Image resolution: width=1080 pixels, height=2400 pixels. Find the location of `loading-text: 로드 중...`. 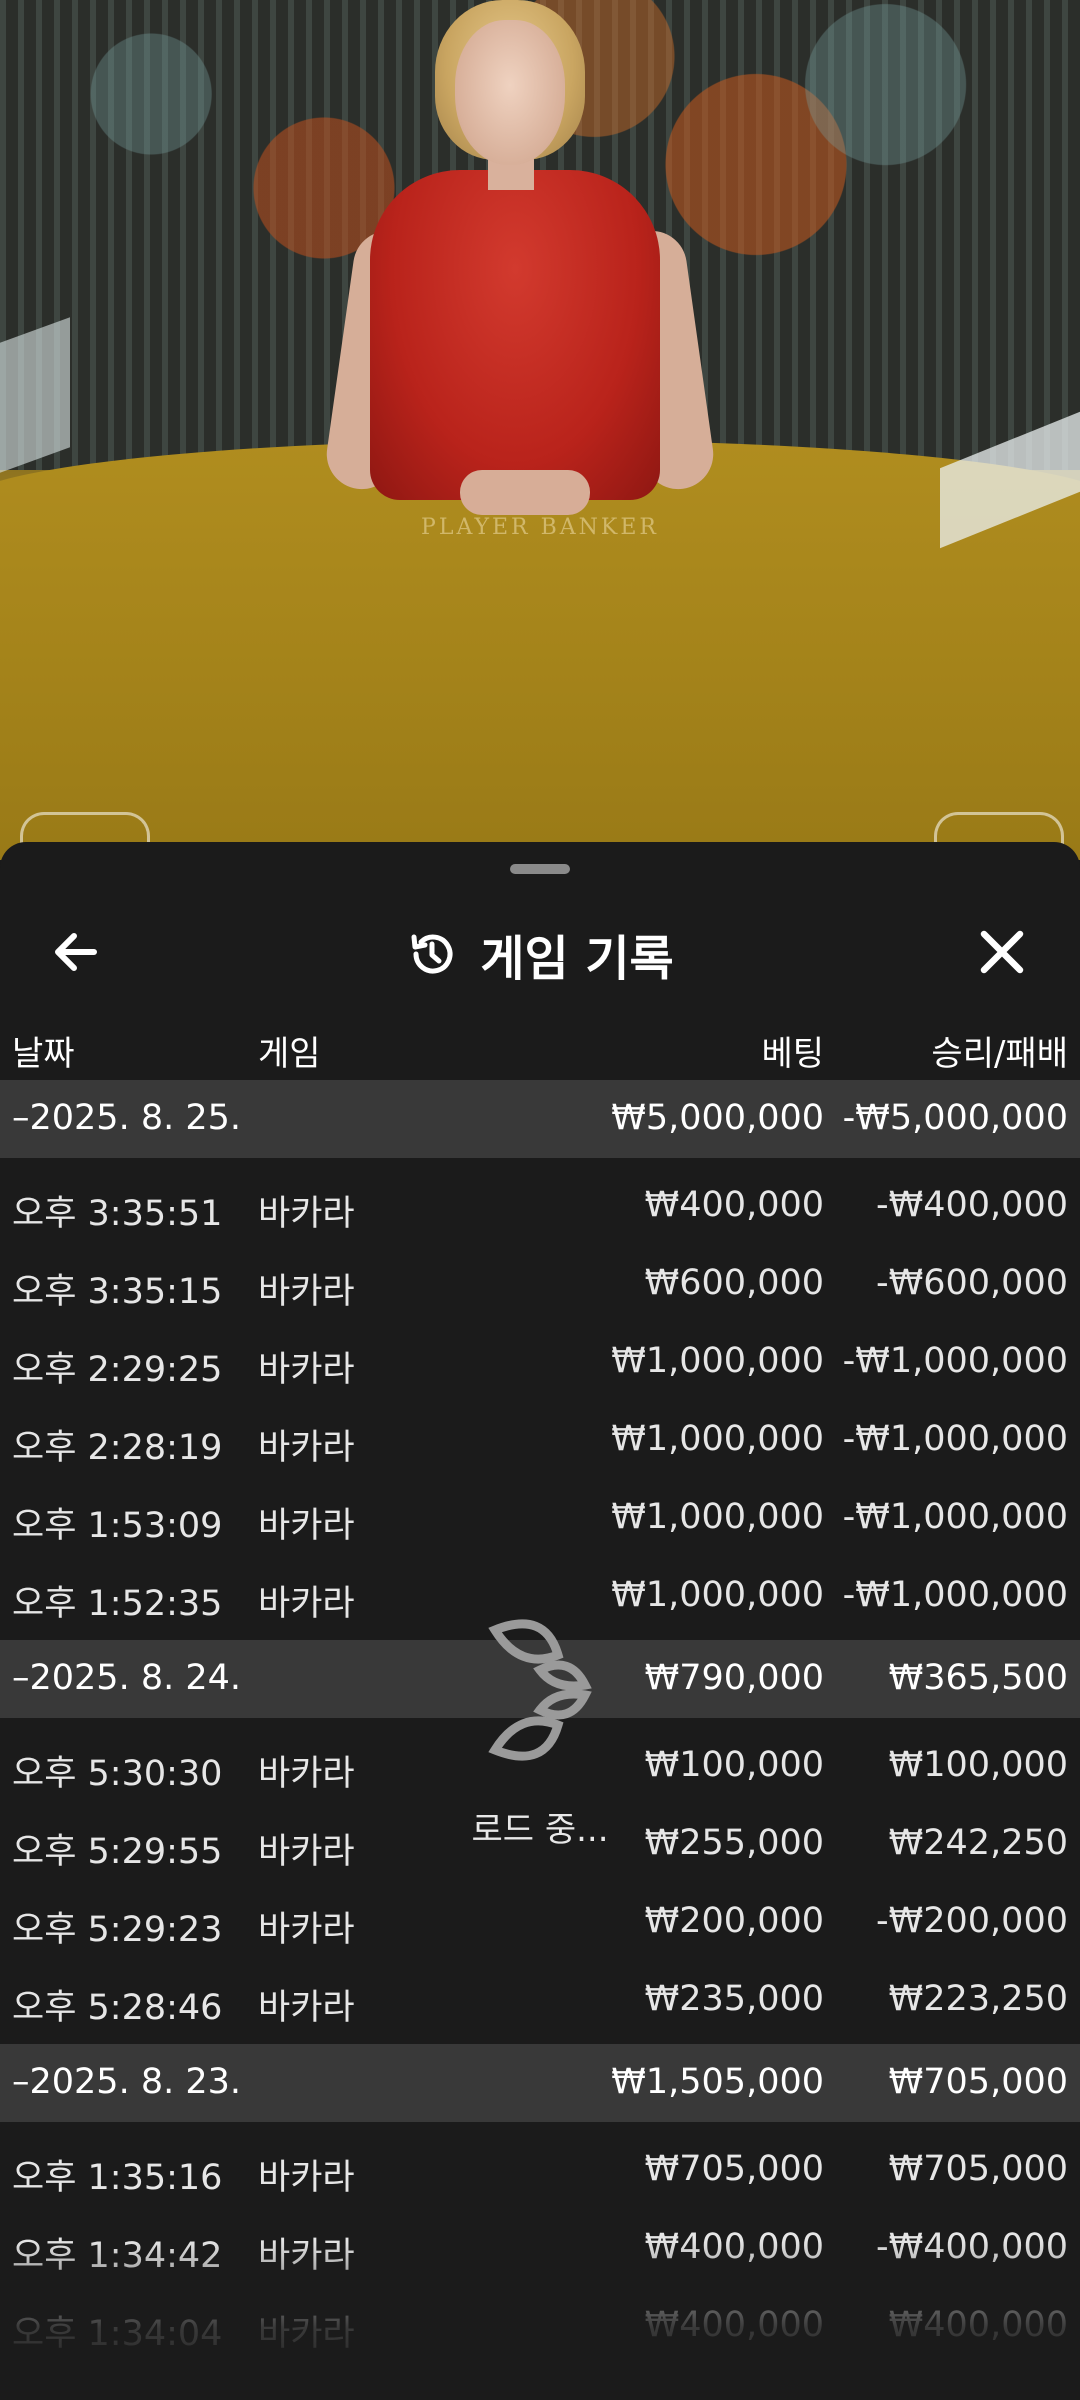

loading-text: 로드 중... is located at coordinates (540, 1830).